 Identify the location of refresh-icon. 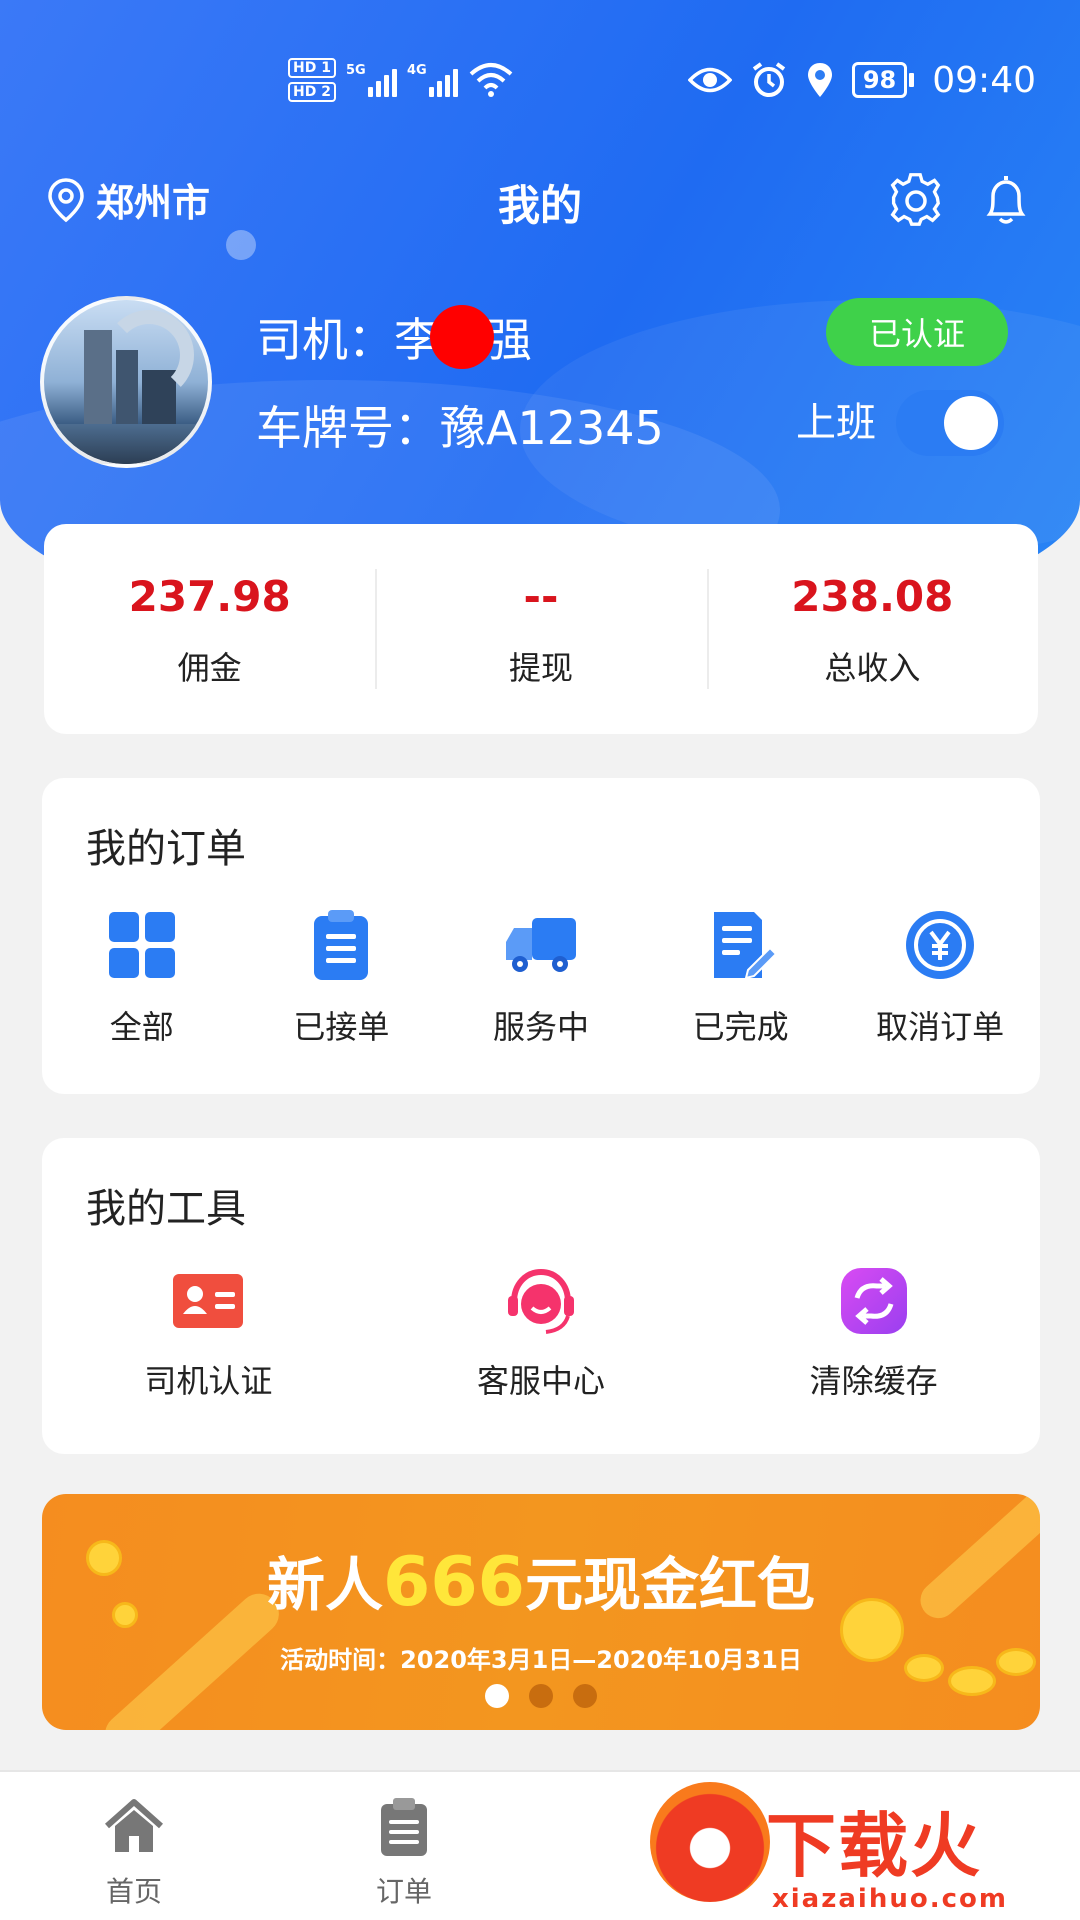
(873, 1301).